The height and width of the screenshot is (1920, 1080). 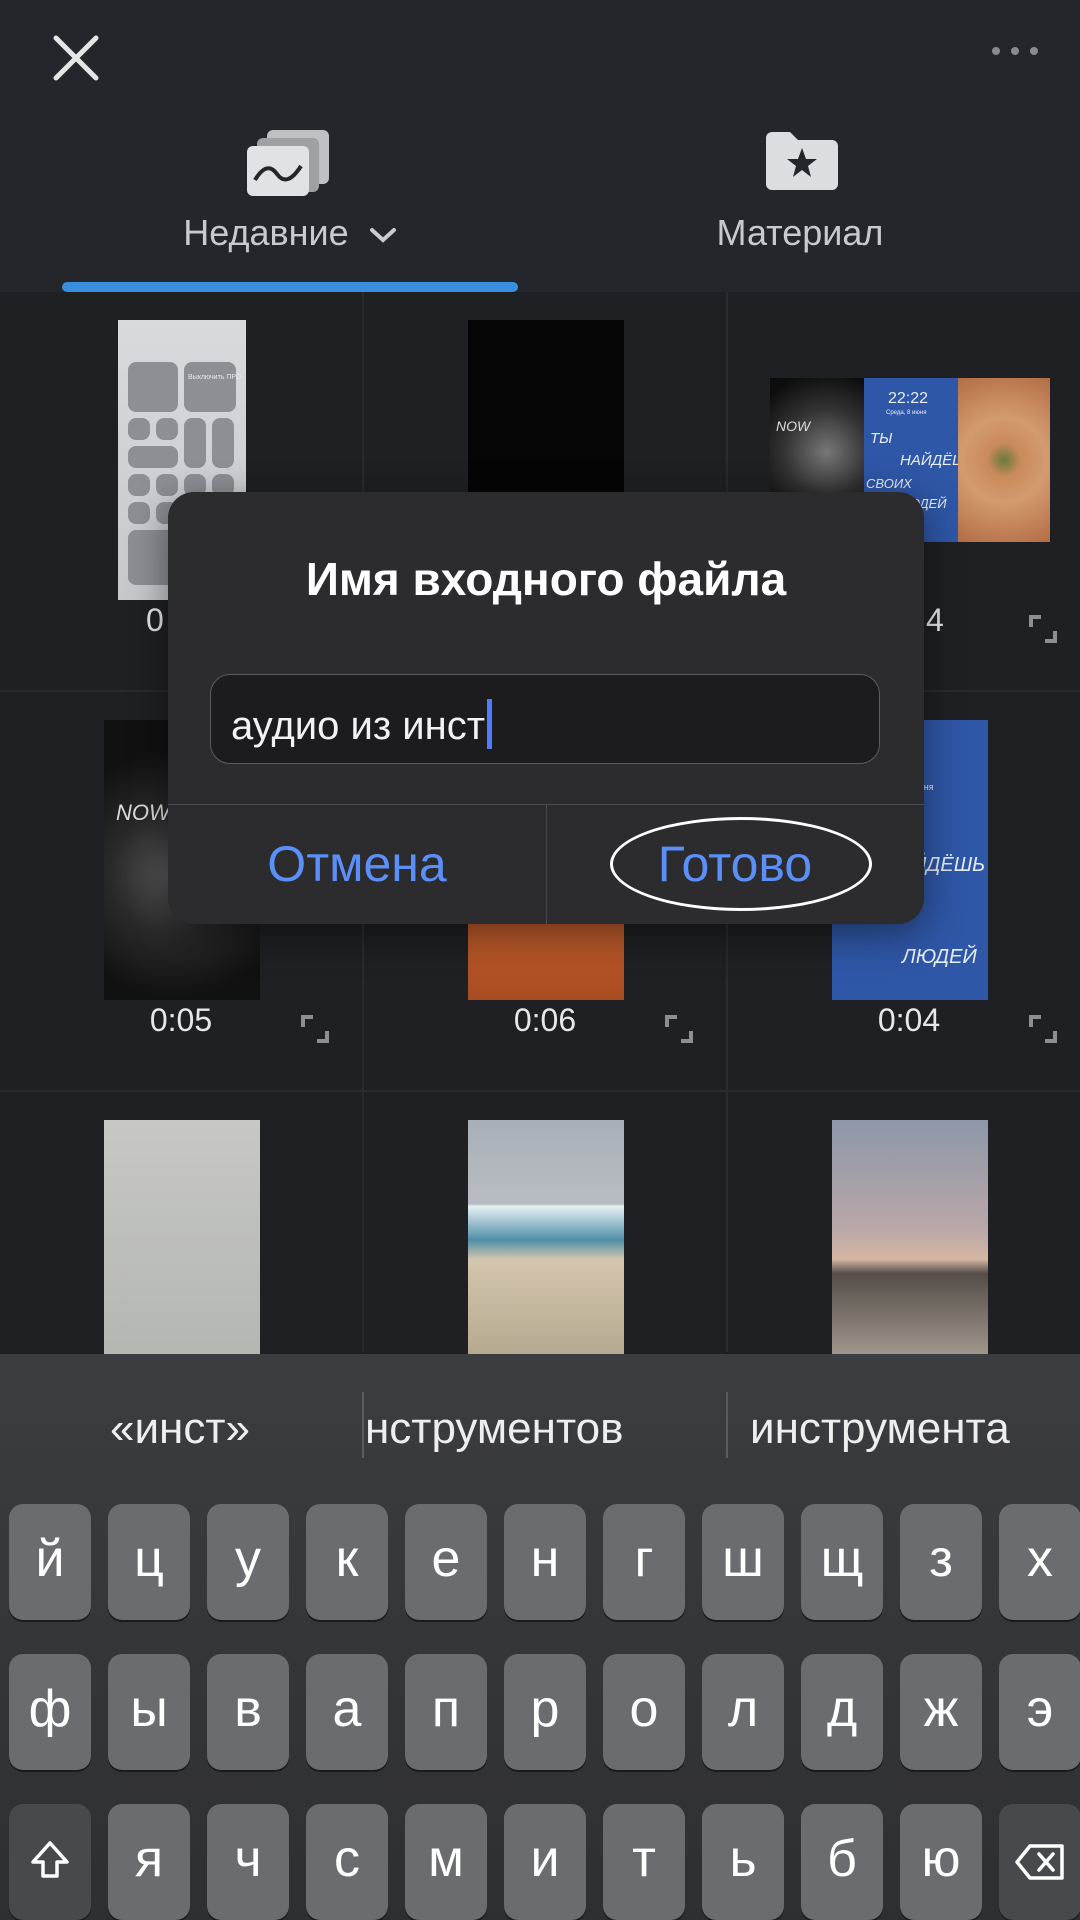 What do you see at coordinates (545, 1429) in the screenshot?
I see `suggestion-item: нструментов` at bounding box center [545, 1429].